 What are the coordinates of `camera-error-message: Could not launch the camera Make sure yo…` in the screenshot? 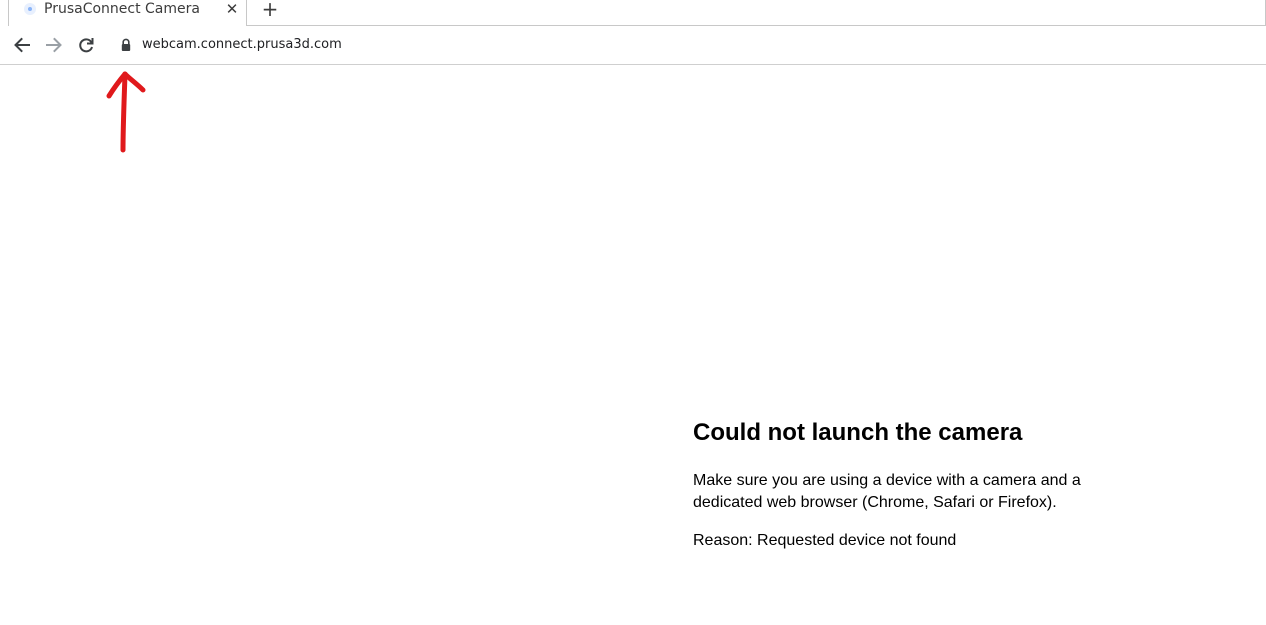 It's located at (903, 485).